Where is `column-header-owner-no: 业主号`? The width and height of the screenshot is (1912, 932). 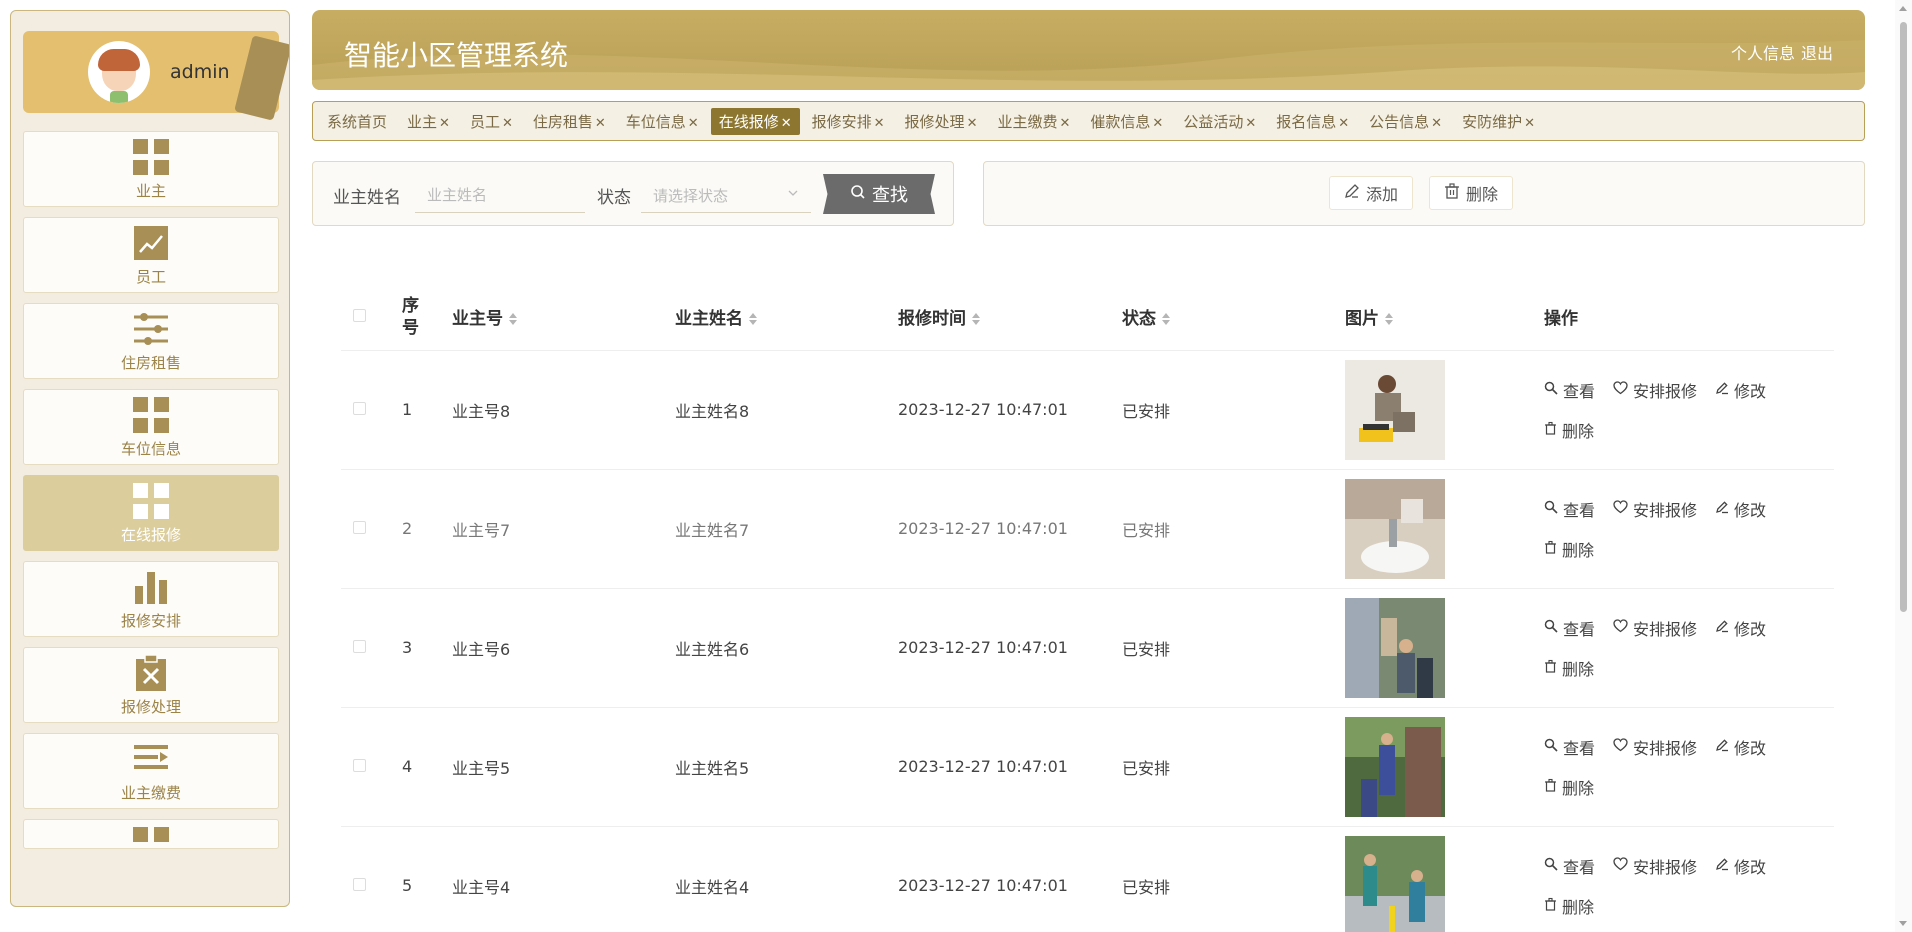
column-header-owner-no: 业主号 is located at coordinates (563, 317).